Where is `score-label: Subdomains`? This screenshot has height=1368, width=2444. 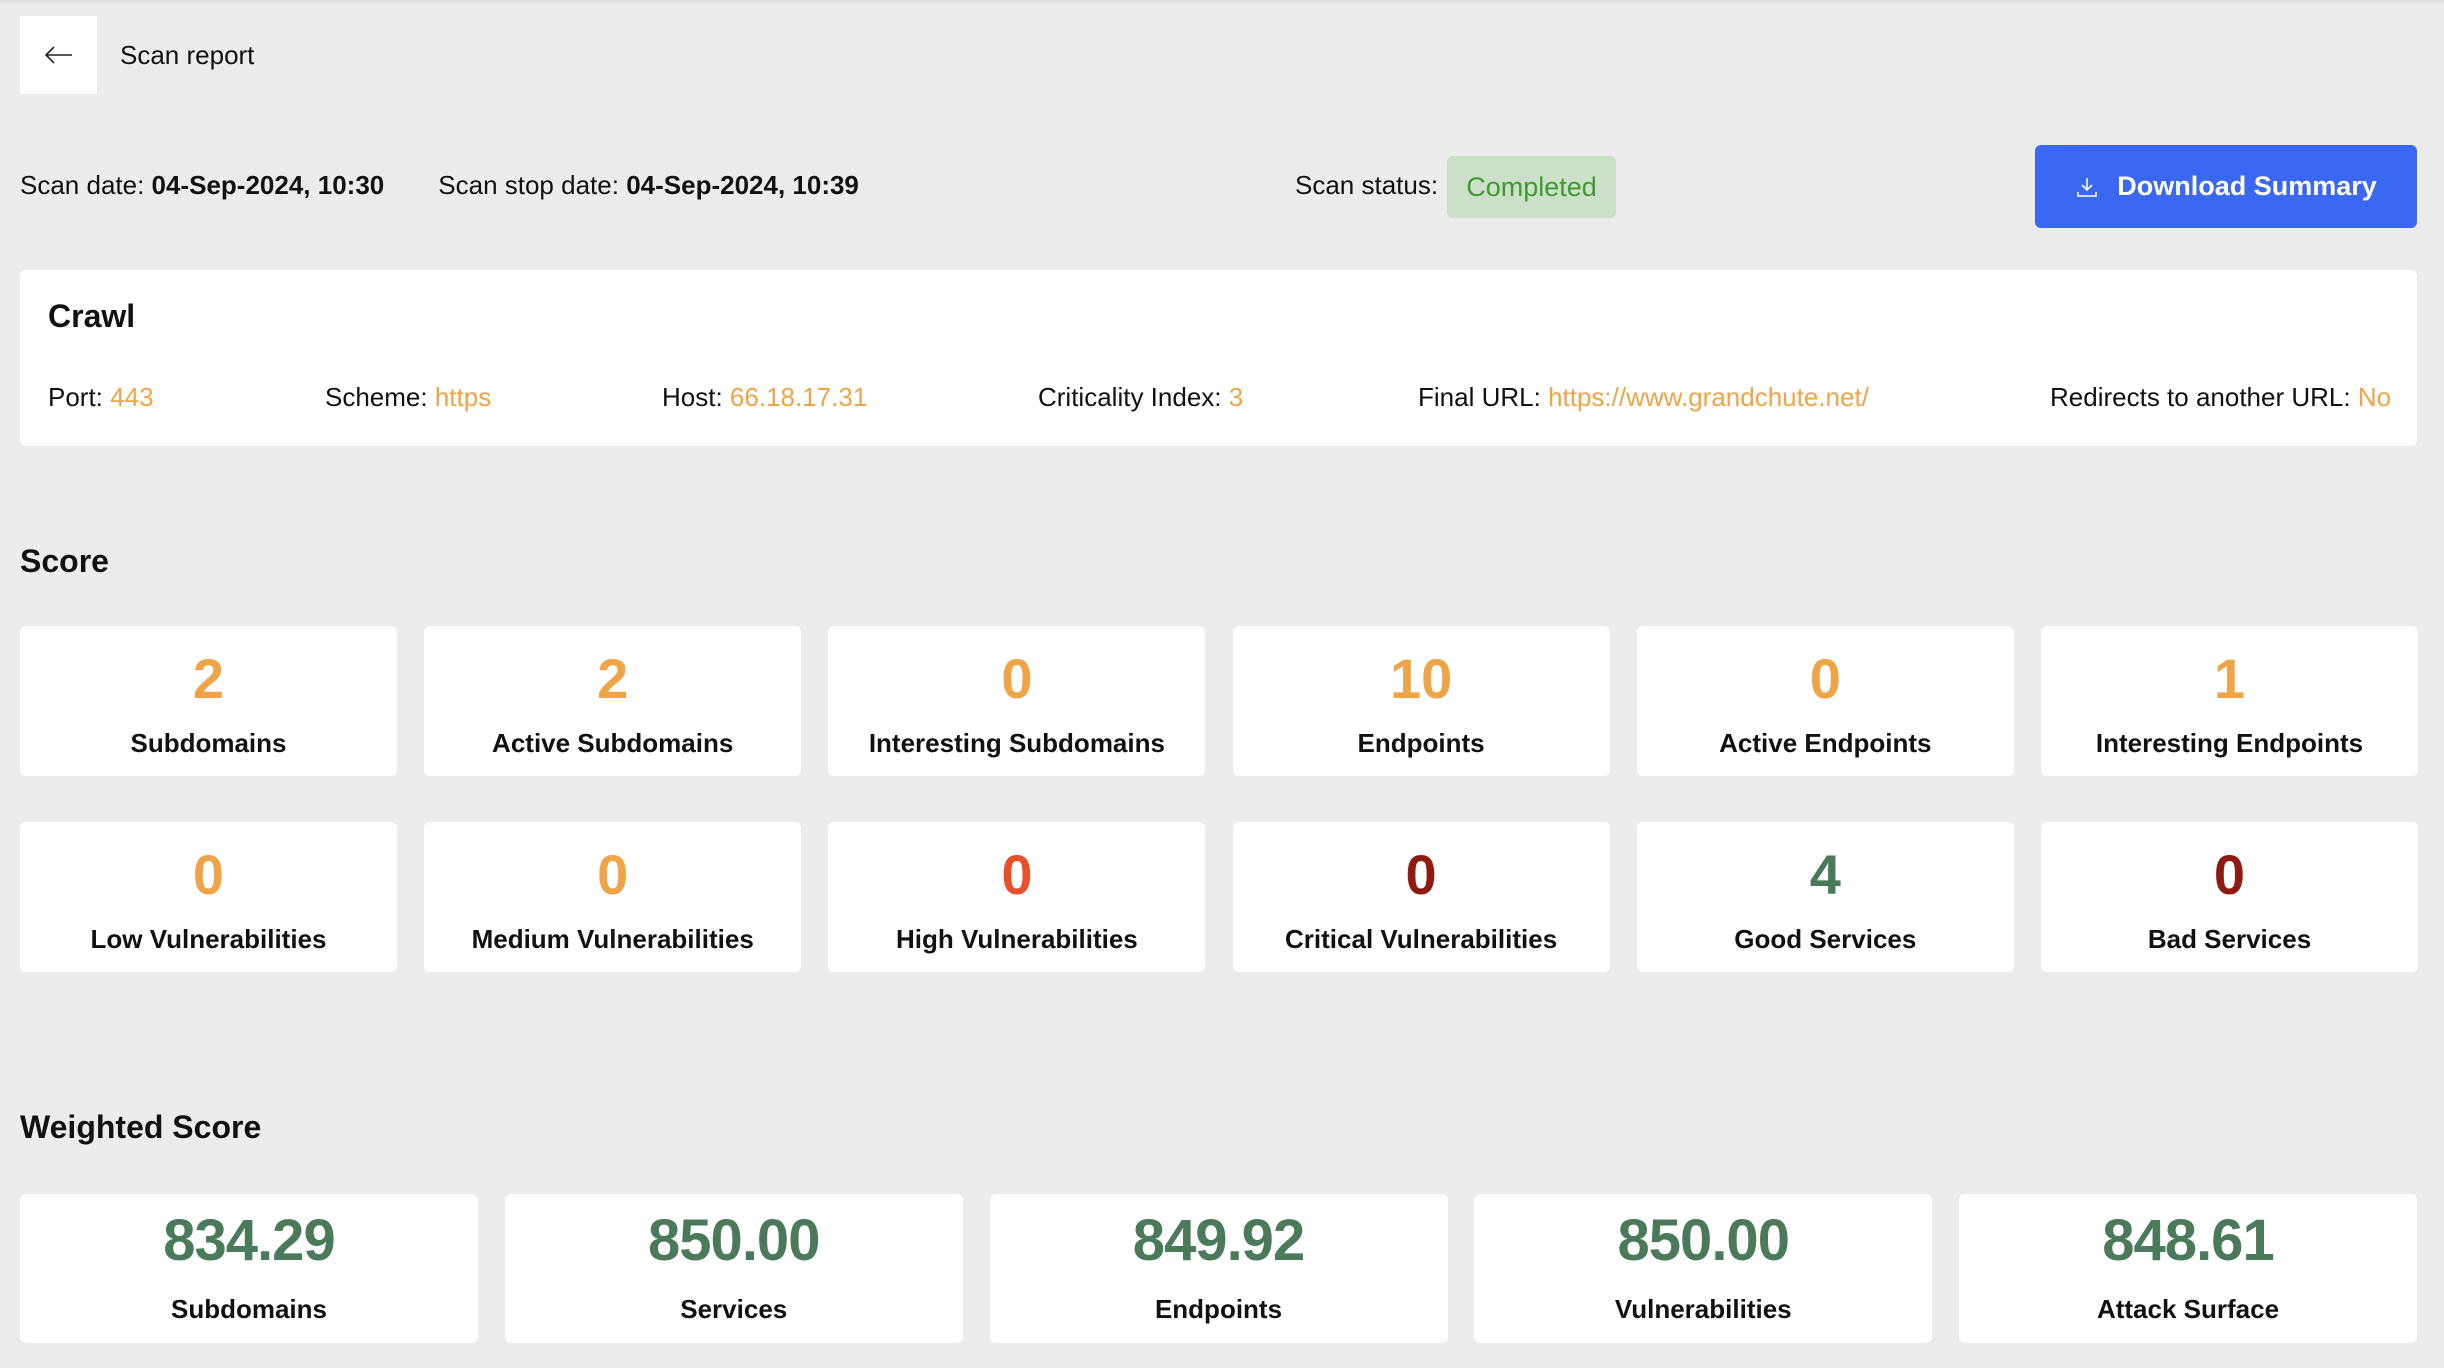
score-label: Subdomains is located at coordinates (208, 743).